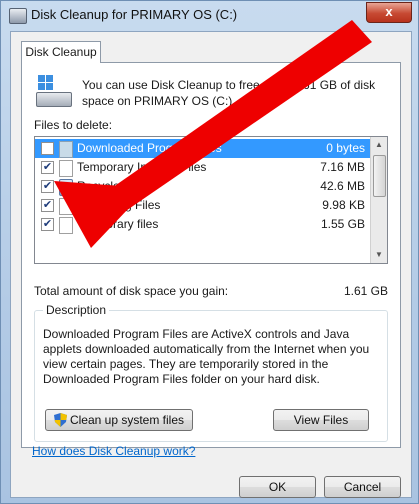 Image resolution: width=419 pixels, height=504 pixels. Describe the element at coordinates (142, 167) in the screenshot. I see `file-name: Temporary Internet Files` at that location.